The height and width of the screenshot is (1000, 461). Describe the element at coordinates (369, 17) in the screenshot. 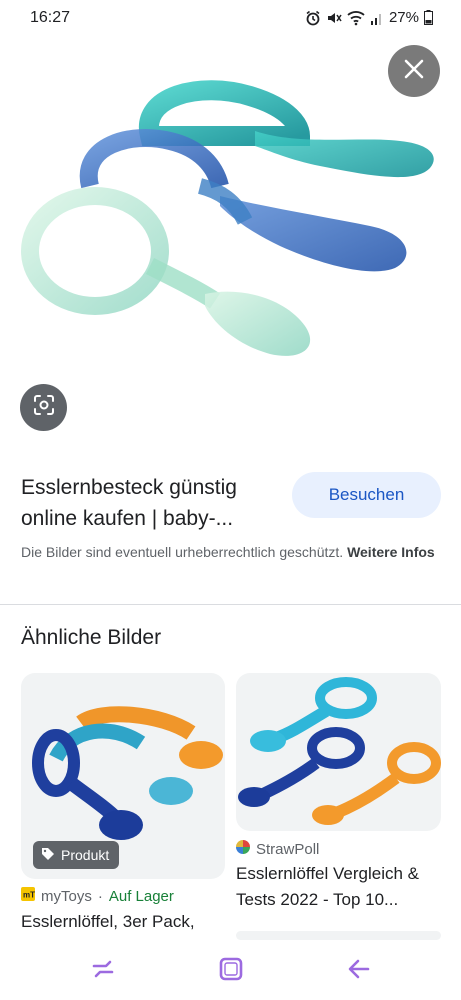

I see `status-icons: 27%` at that location.